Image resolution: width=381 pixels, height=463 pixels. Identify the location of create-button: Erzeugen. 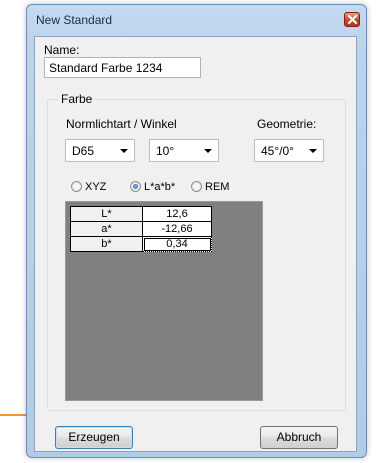
(94, 437).